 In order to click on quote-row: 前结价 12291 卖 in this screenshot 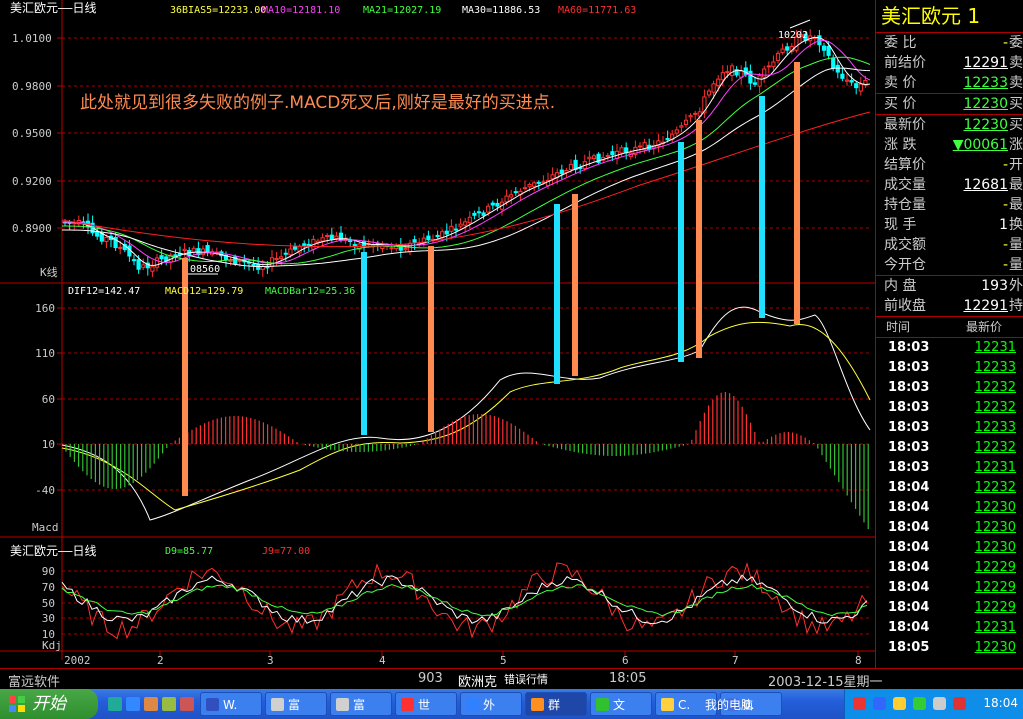, I will do `click(949, 63)`.